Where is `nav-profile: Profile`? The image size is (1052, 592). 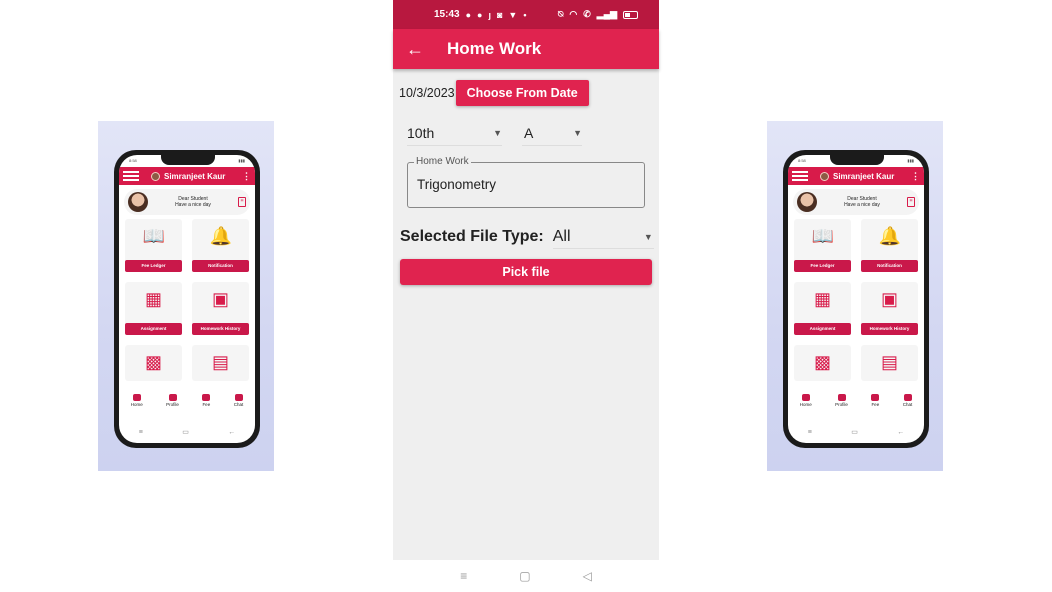
nav-profile: Profile is located at coordinates (841, 400).